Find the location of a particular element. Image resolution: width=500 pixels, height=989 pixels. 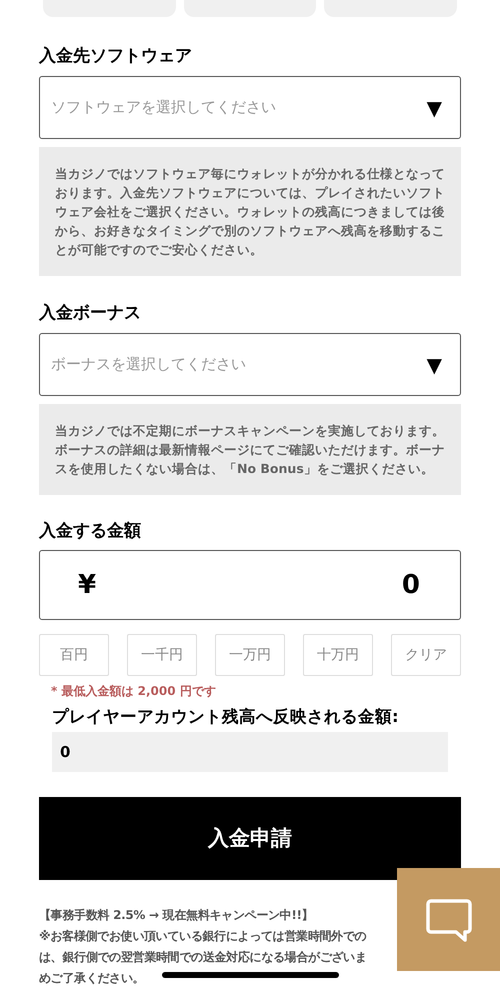

section-heading: 入金ボーナス is located at coordinates (90, 313).